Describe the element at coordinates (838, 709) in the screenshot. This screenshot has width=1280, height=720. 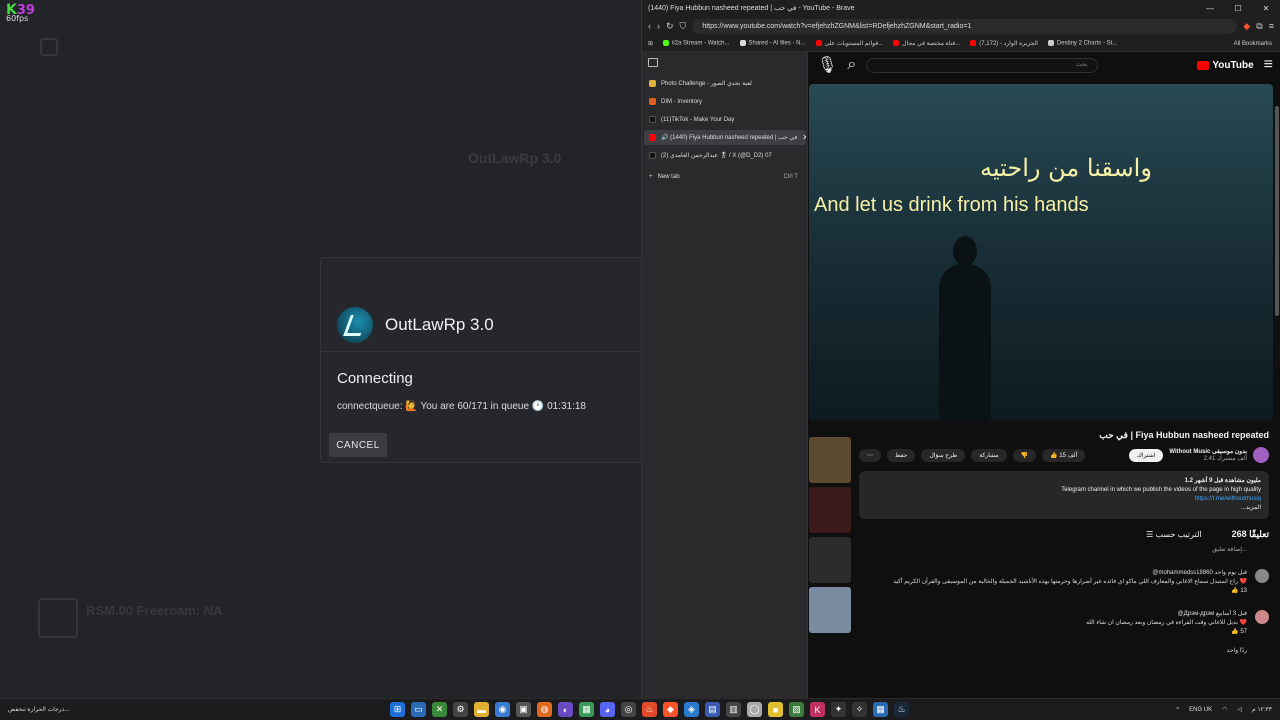
I see `app-icon: ✦` at that location.